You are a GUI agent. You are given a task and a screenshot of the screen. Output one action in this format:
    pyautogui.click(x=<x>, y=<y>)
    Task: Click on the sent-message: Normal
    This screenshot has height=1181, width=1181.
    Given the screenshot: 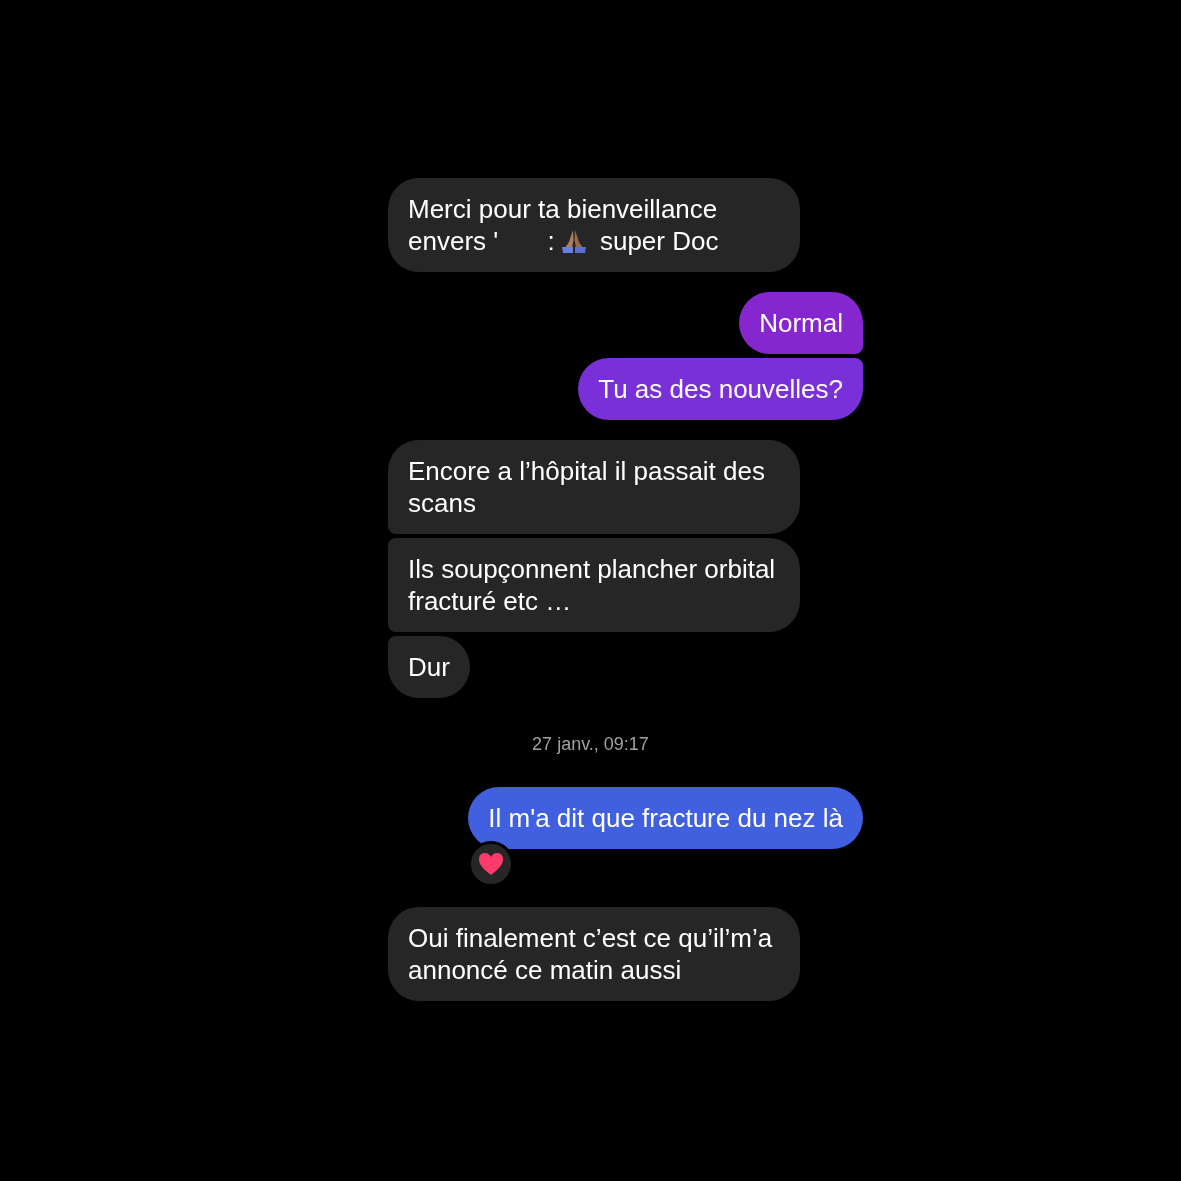 What is the action you would take?
    pyautogui.click(x=801, y=323)
    